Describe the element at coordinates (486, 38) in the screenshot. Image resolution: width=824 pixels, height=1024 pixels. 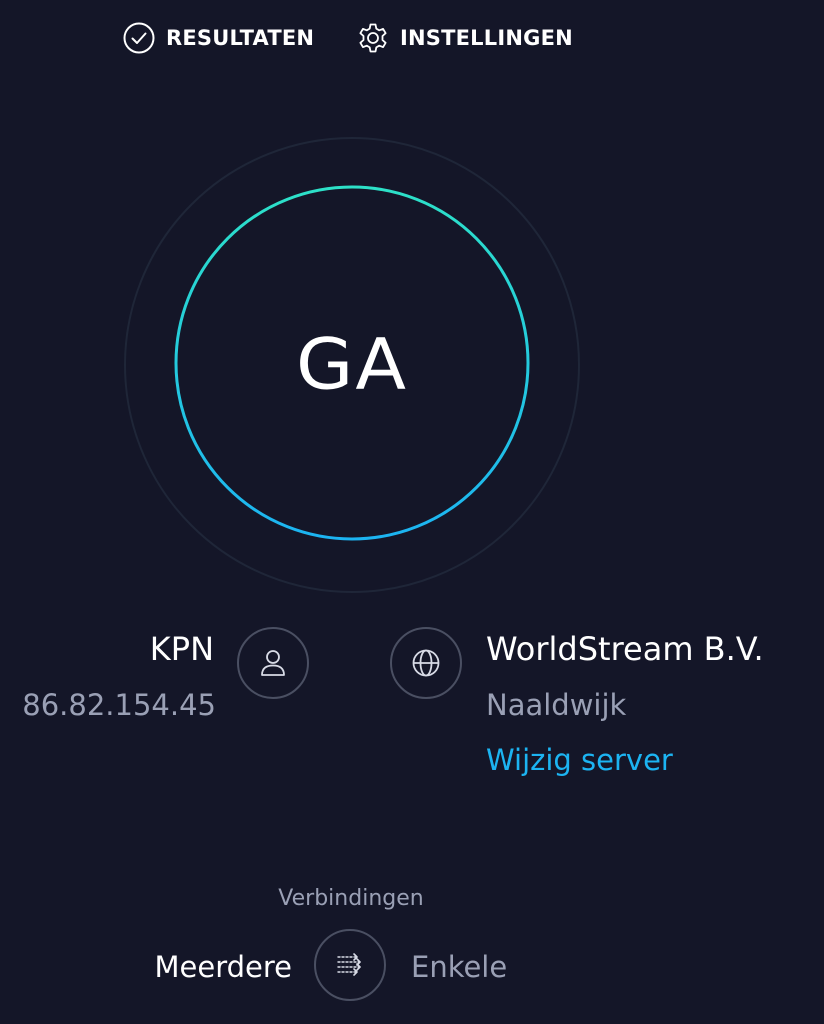
I see `settings-nav-label: INSTELLINGEN` at that location.